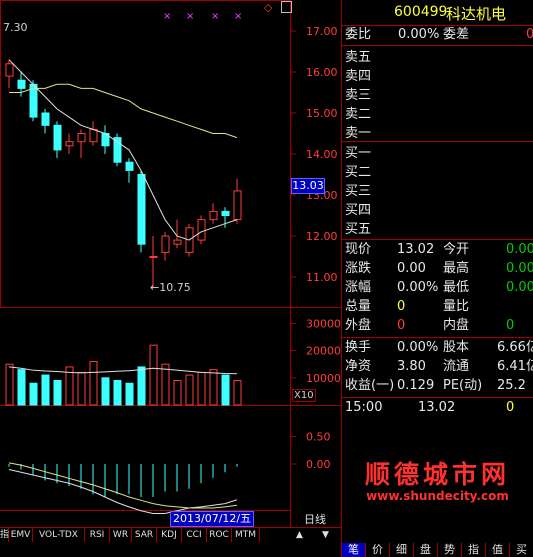  What do you see at coordinates (21, 535) in the screenshot?
I see `indicator-tab: EMV` at bounding box center [21, 535].